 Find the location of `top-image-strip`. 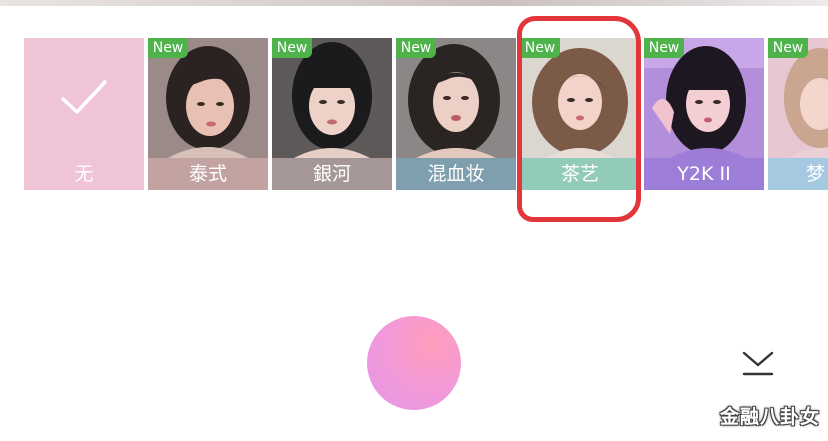

top-image-strip is located at coordinates (414, 3).